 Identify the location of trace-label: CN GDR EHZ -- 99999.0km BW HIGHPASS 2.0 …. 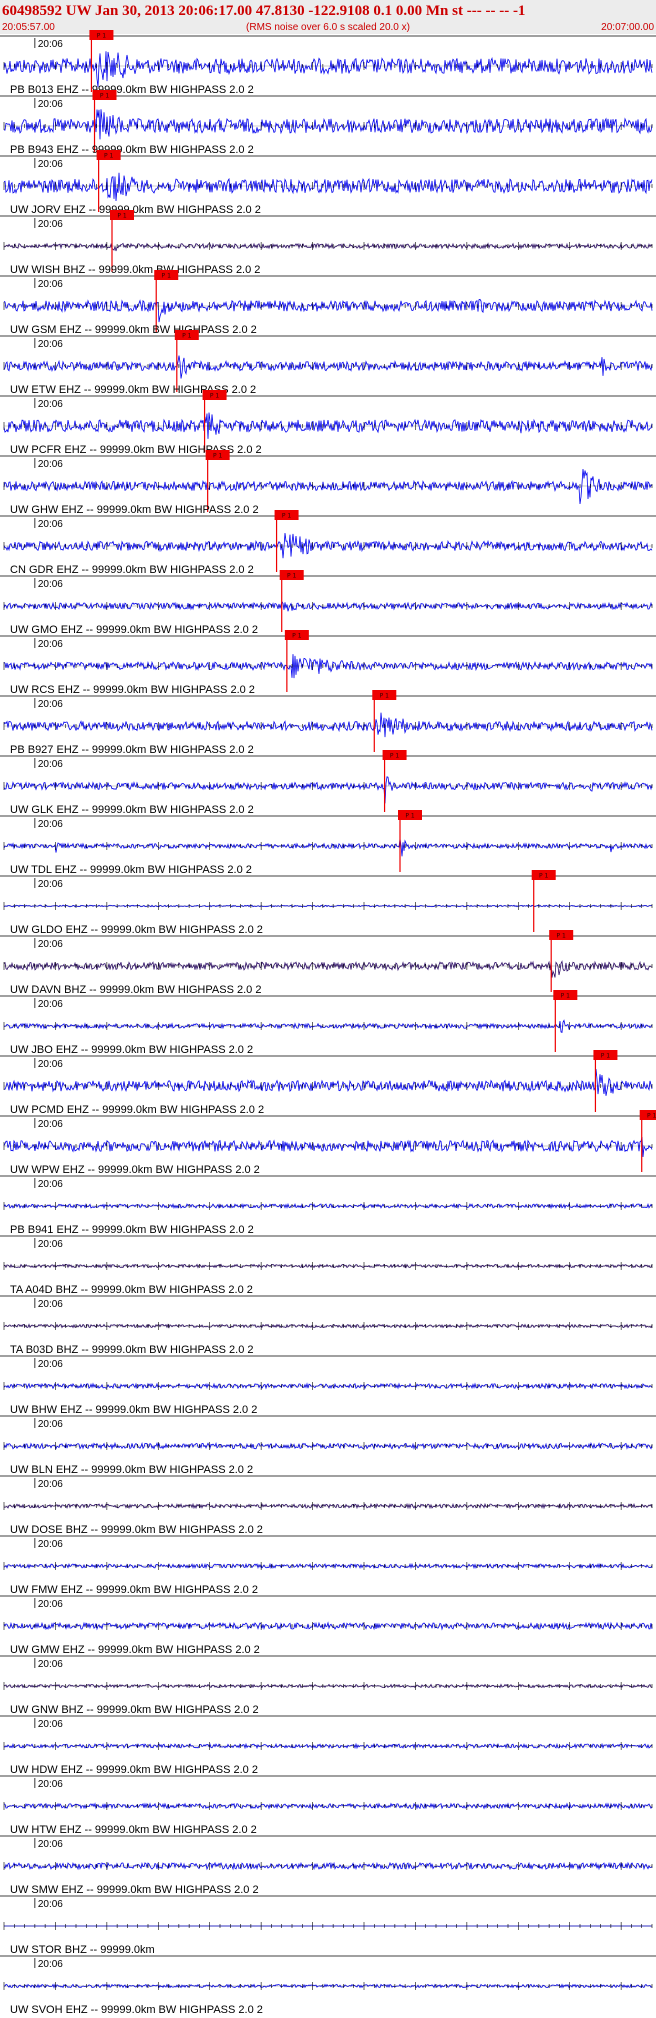
(132, 570).